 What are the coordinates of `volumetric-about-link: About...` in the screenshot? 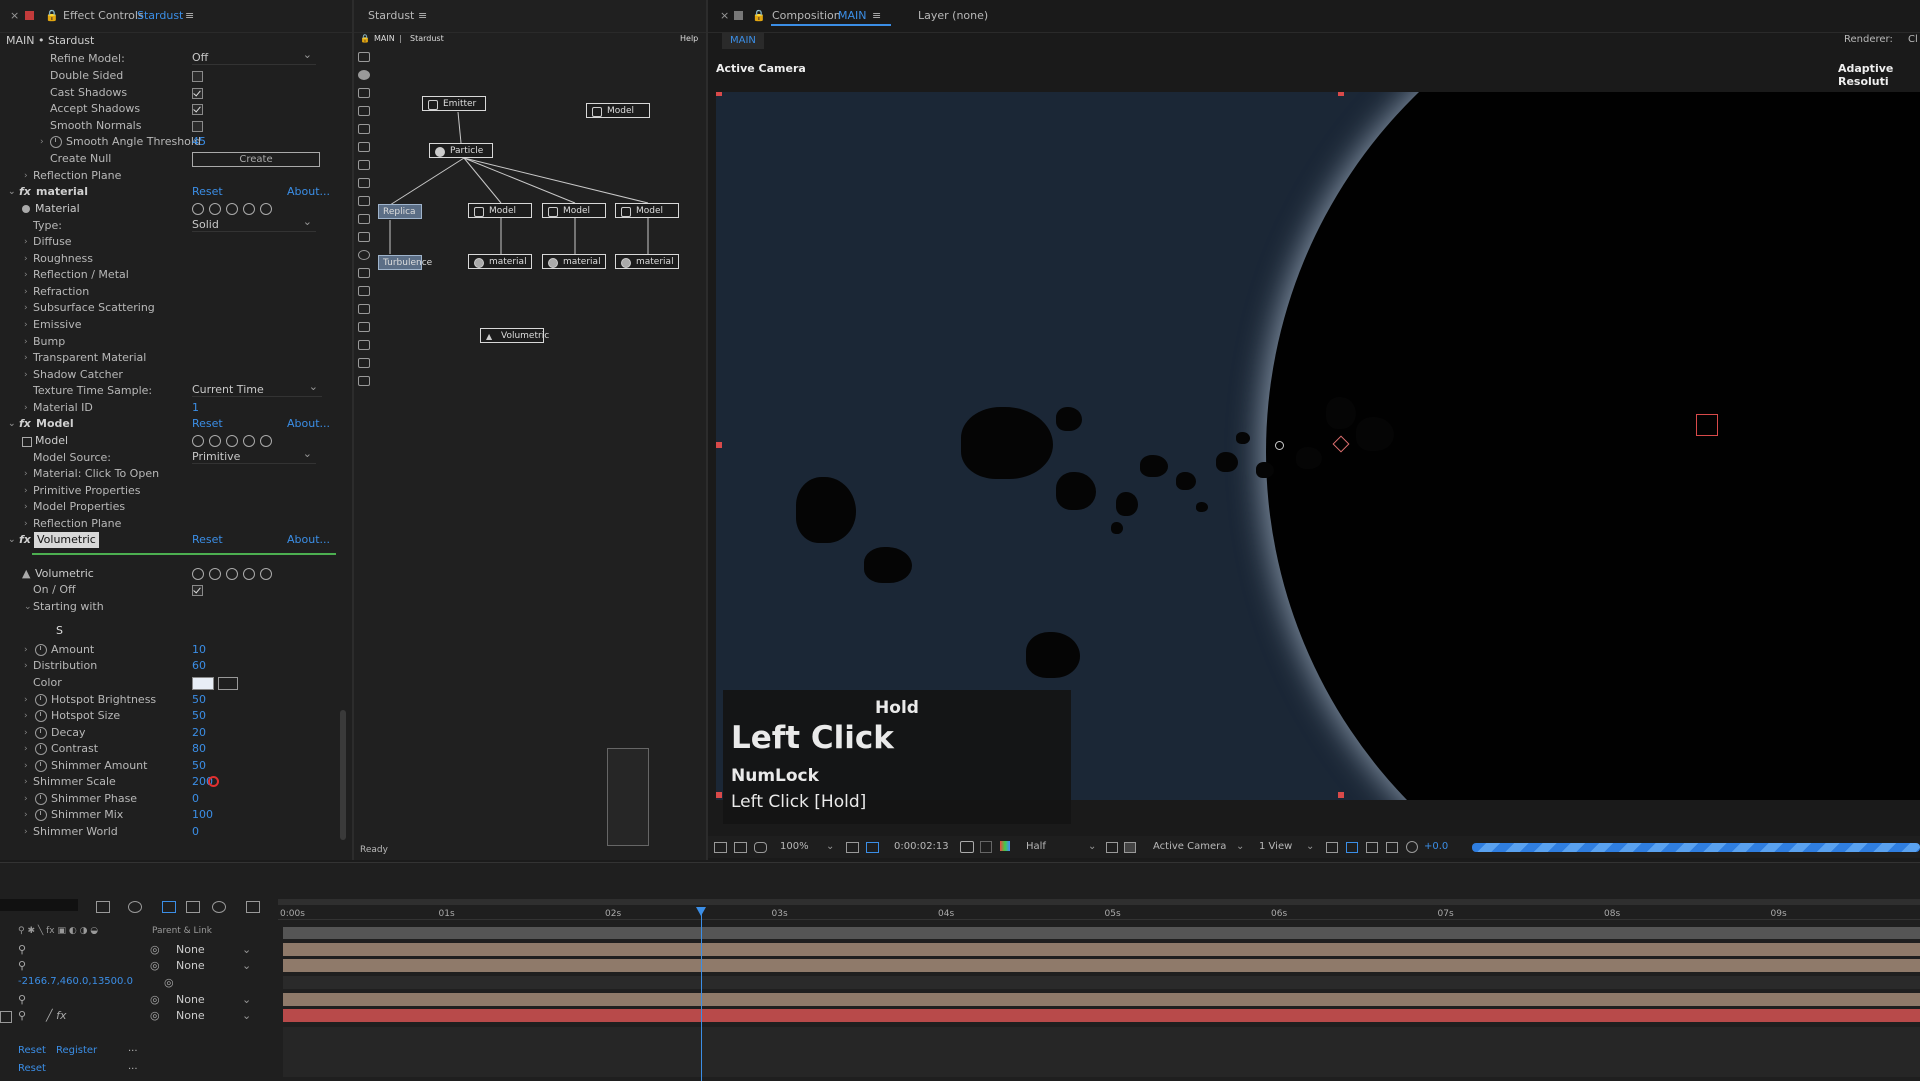 It's located at (308, 540).